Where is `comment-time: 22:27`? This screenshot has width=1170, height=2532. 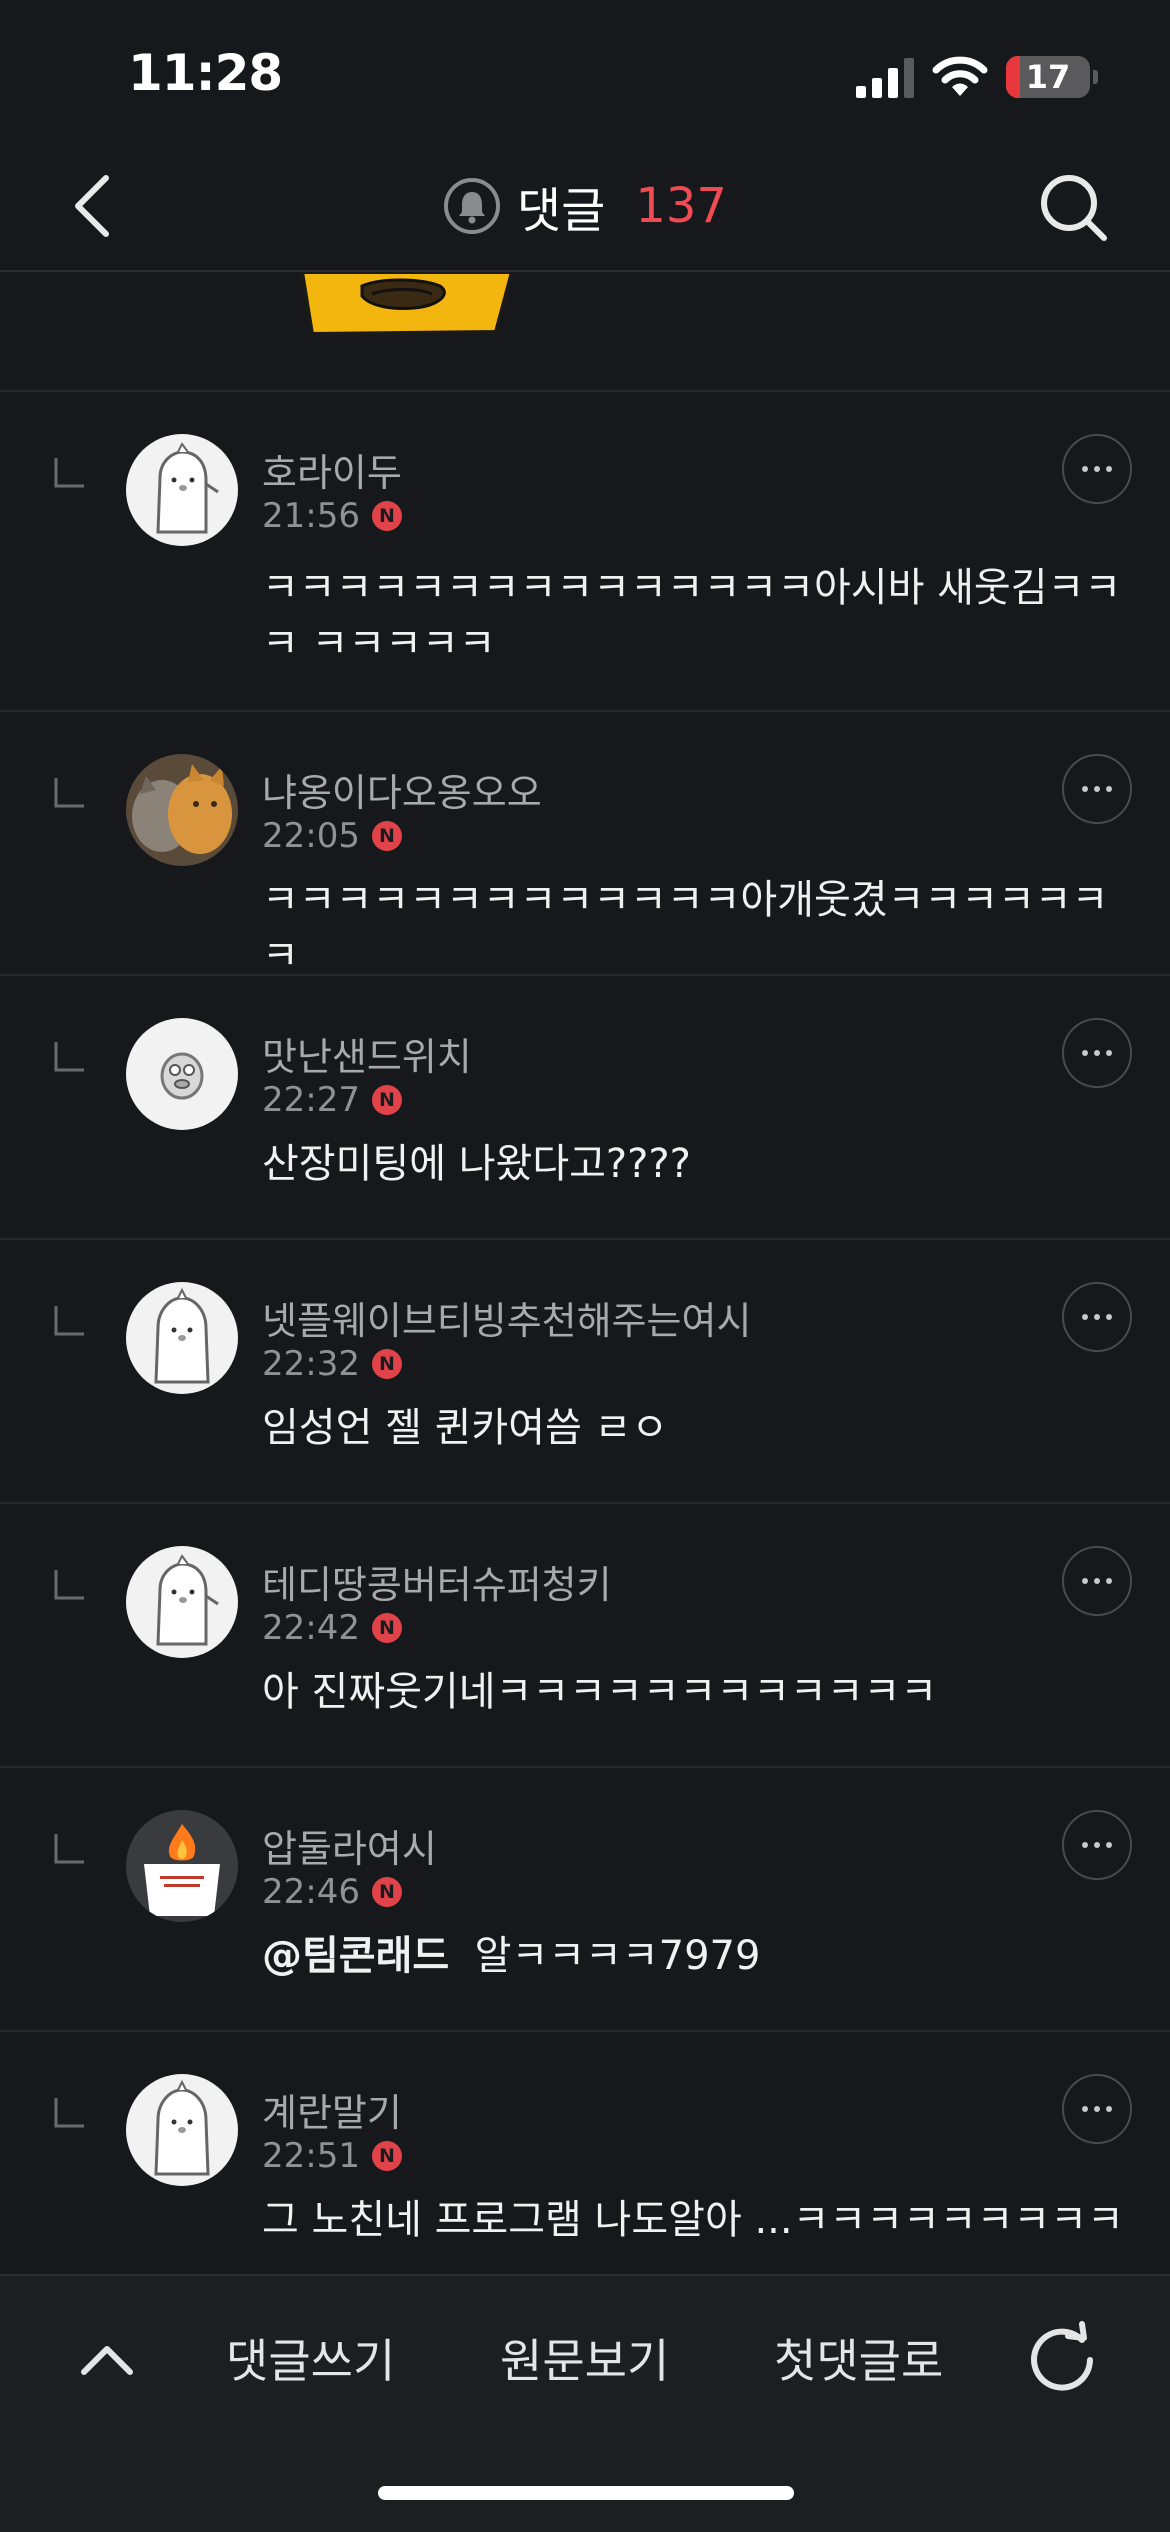
comment-time: 22:27 is located at coordinates (311, 1100).